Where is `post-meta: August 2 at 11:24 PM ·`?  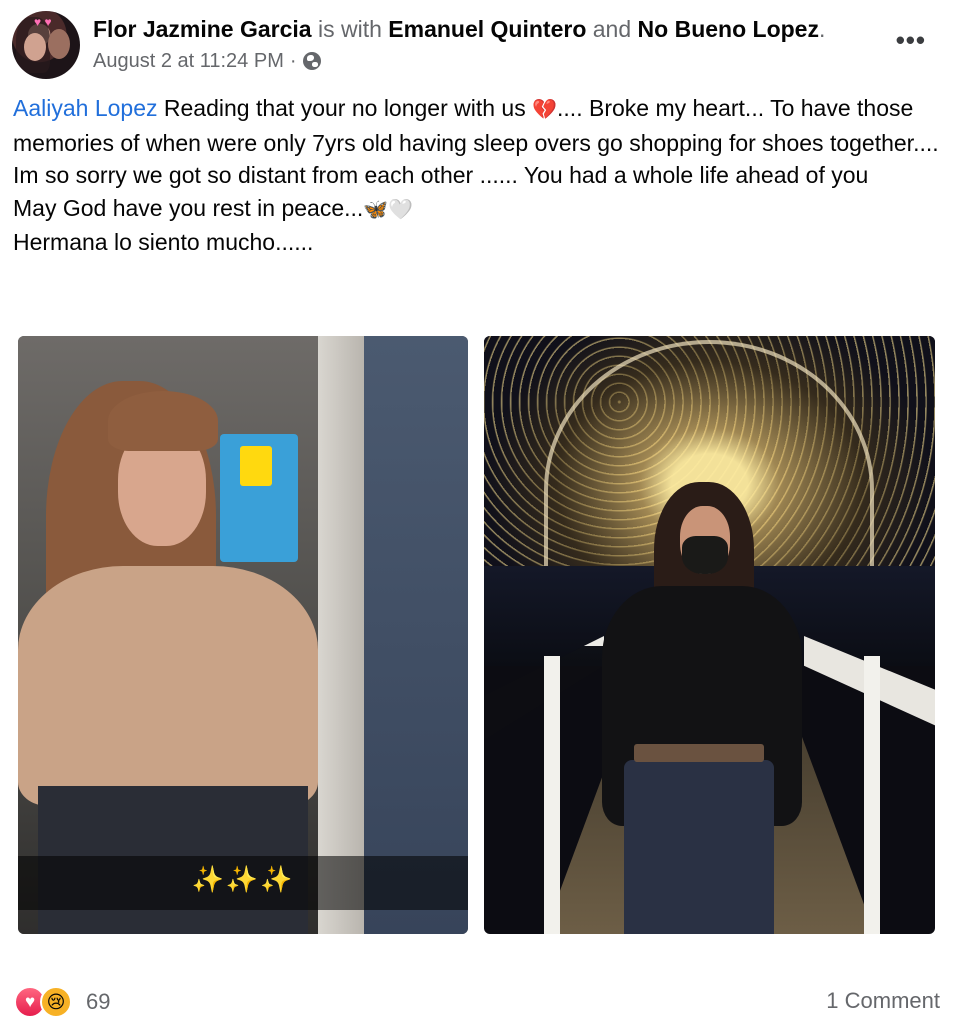
post-meta: August 2 at 11:24 PM · is located at coordinates (207, 61).